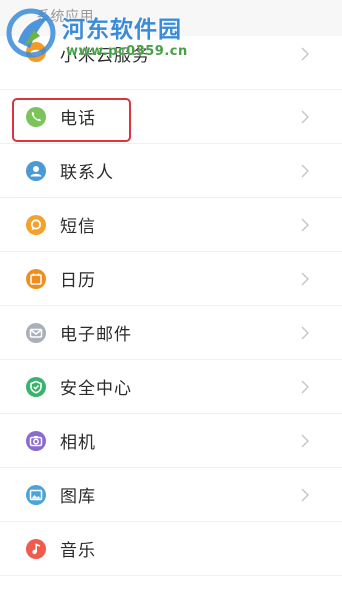 The image size is (342, 593). Describe the element at coordinates (65, 17) in the screenshot. I see `section-title: 系统应用` at that location.